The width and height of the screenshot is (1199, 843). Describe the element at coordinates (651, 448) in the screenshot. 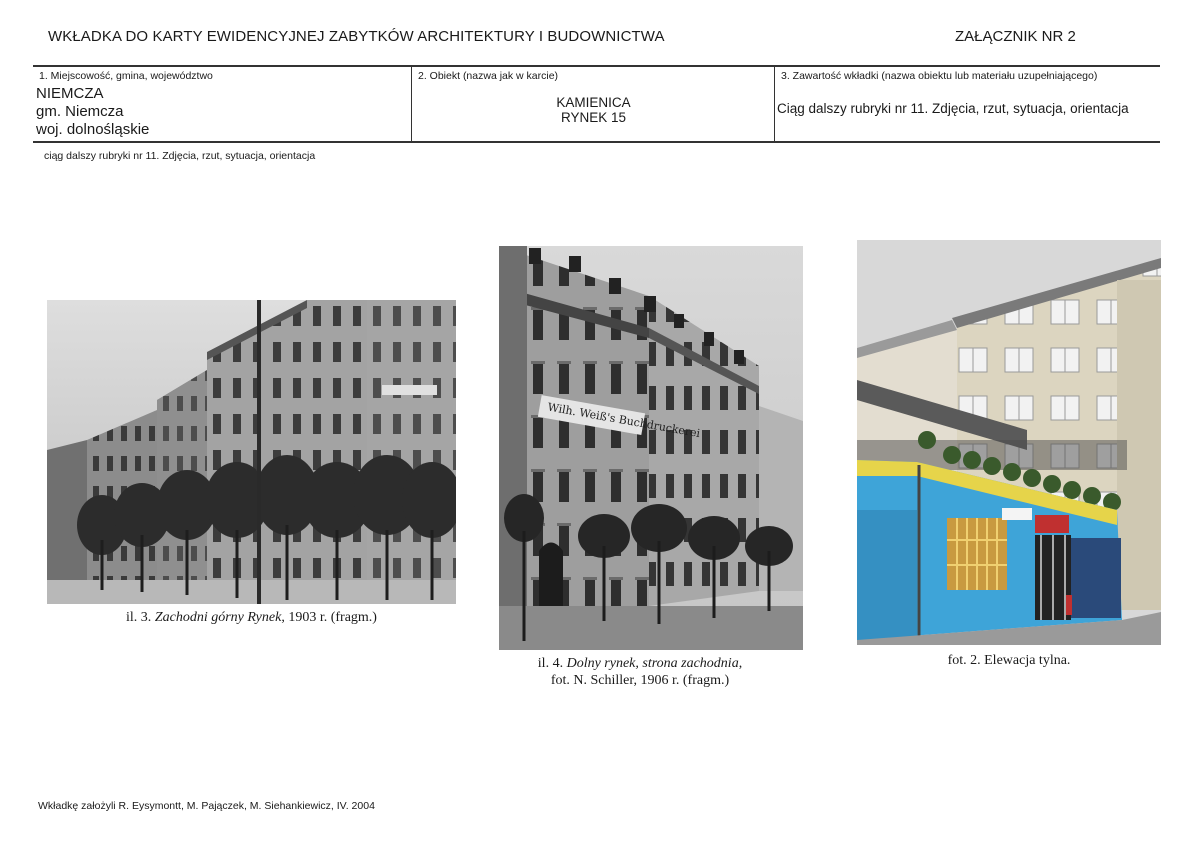

I see `historic-photo-1906: Wilh. Weiß's Buchdruckerei` at that location.